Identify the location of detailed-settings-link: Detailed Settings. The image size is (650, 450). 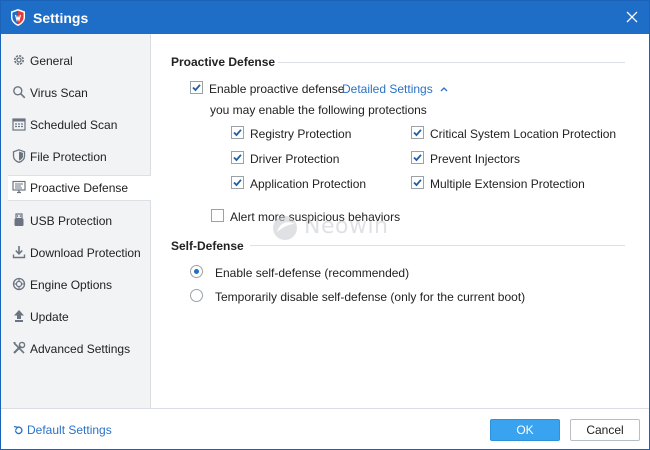
(395, 89).